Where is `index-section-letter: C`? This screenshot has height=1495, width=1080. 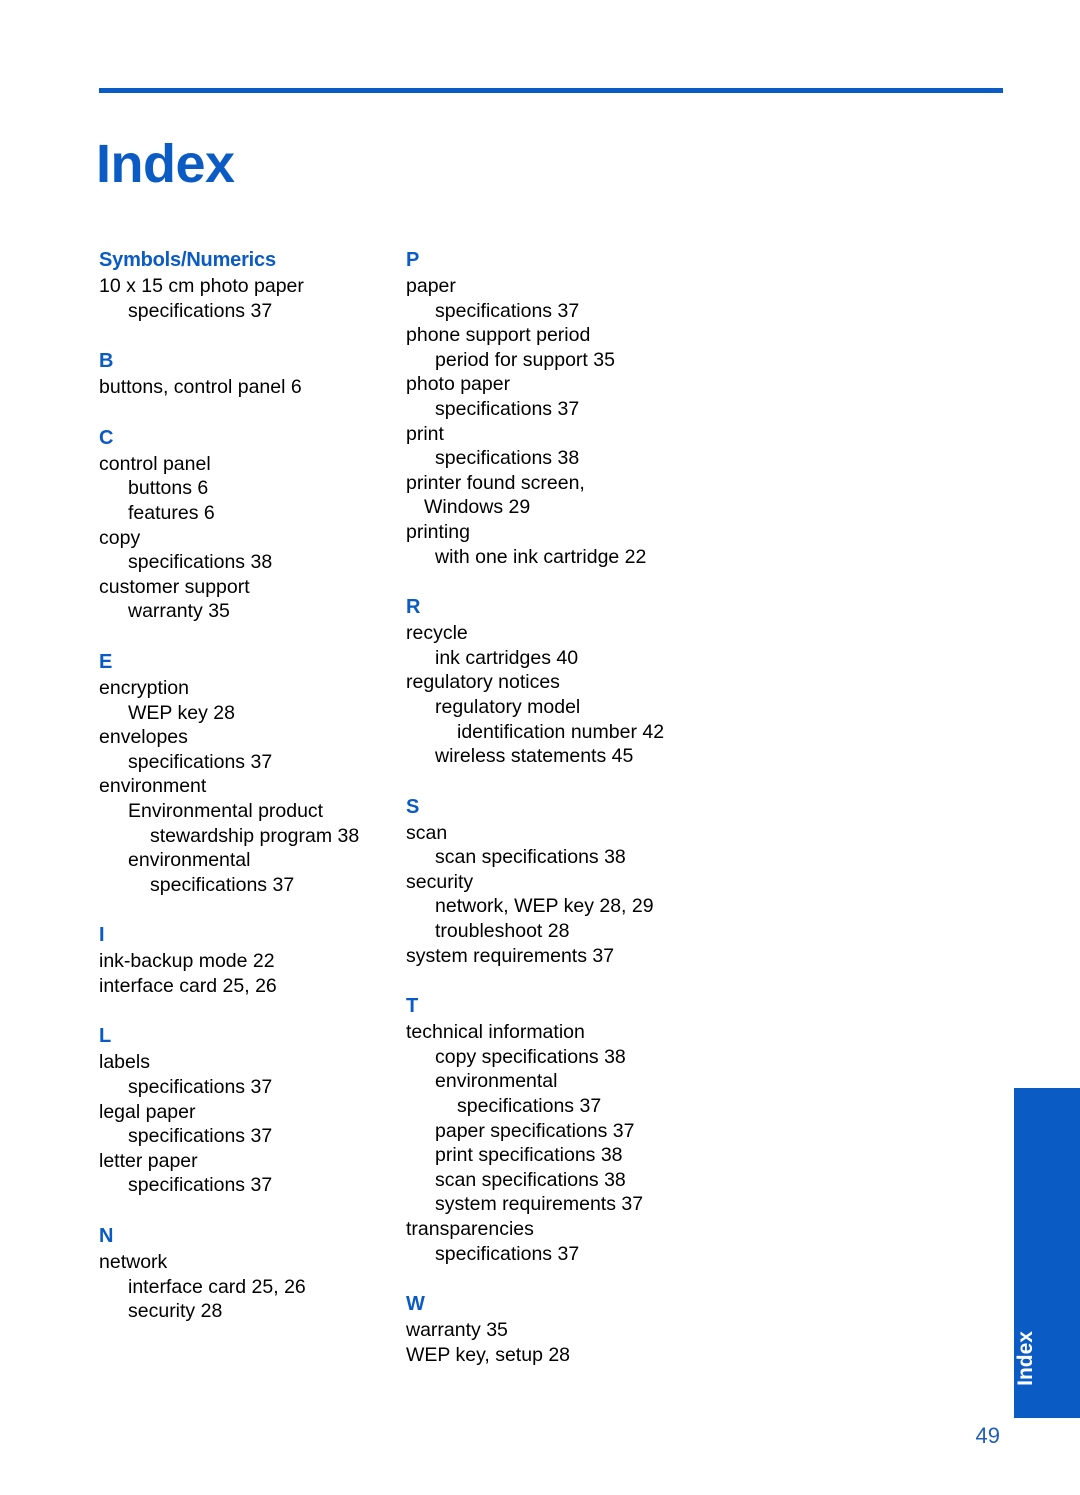 index-section-letter: C is located at coordinates (106, 437).